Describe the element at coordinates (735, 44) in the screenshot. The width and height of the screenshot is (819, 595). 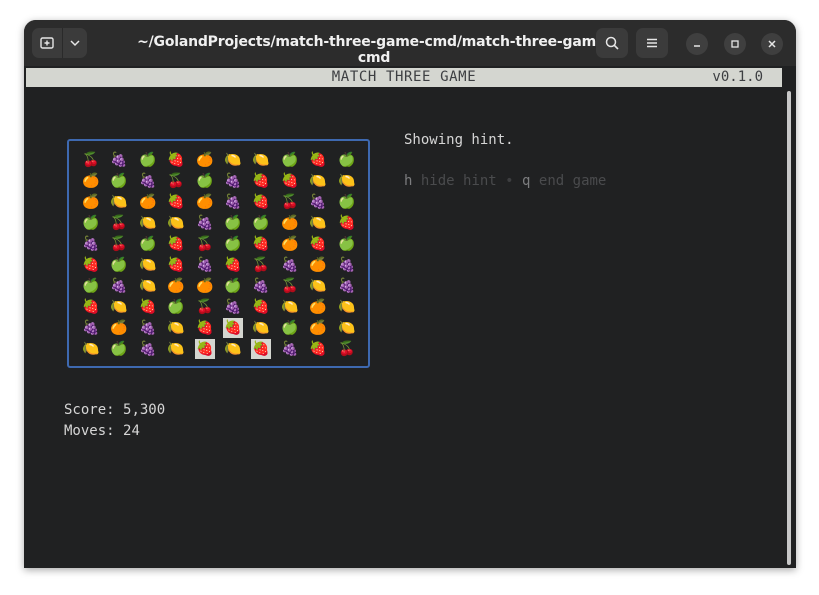
I see `maximize-button` at that location.